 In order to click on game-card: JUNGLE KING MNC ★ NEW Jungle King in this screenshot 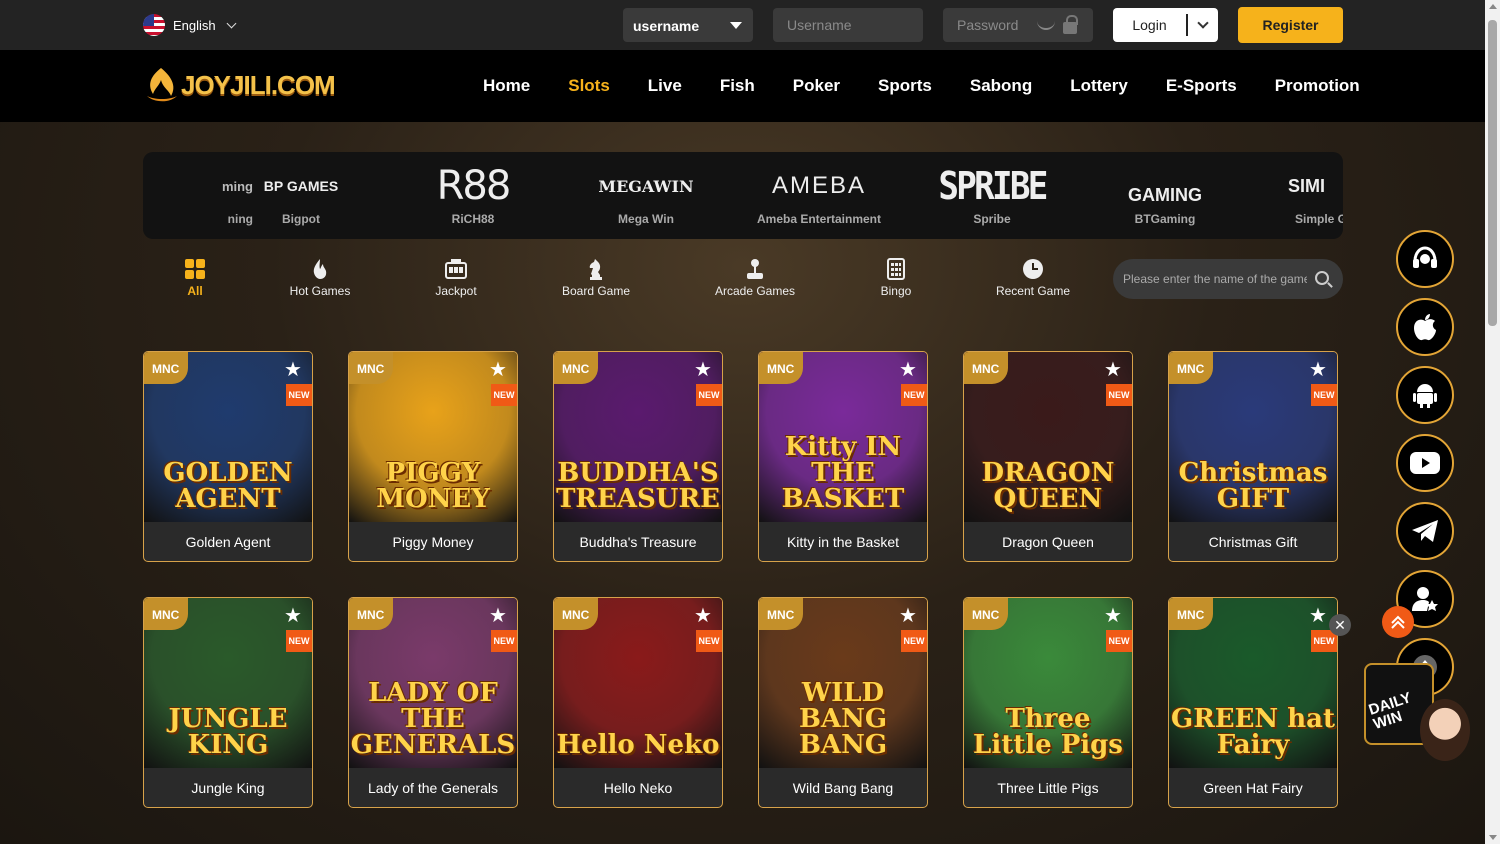, I will do `click(228, 702)`.